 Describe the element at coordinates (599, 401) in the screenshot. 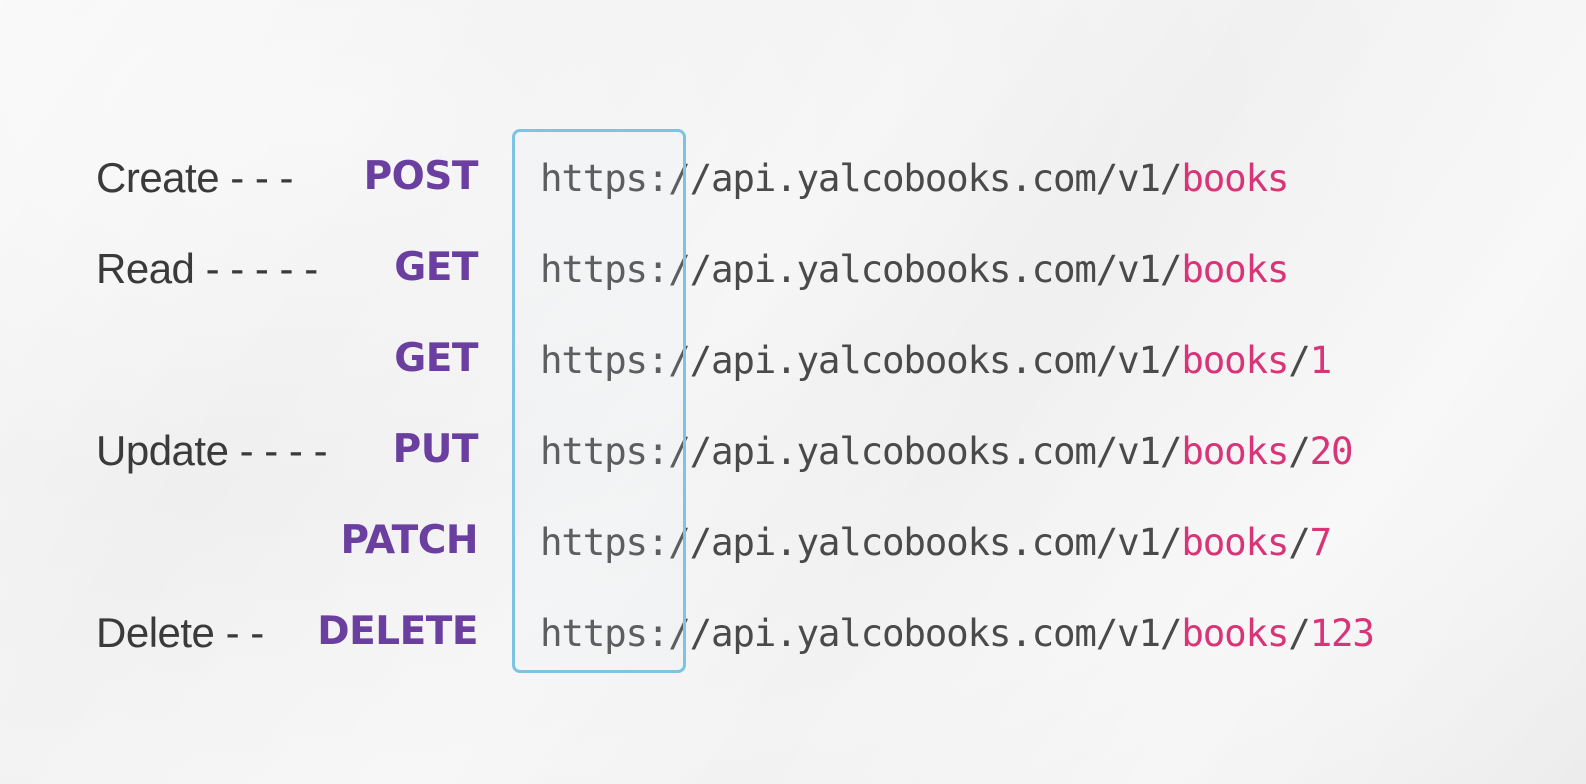

I see `protocol-highlight-box` at that location.